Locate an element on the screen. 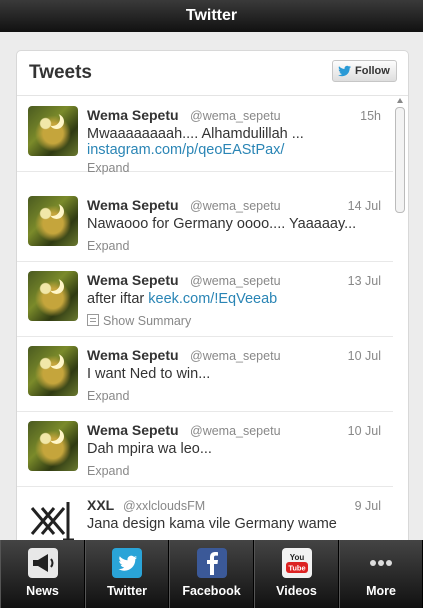 This screenshot has width=423, height=608. show-summary-link: Show Summary is located at coordinates (139, 321).